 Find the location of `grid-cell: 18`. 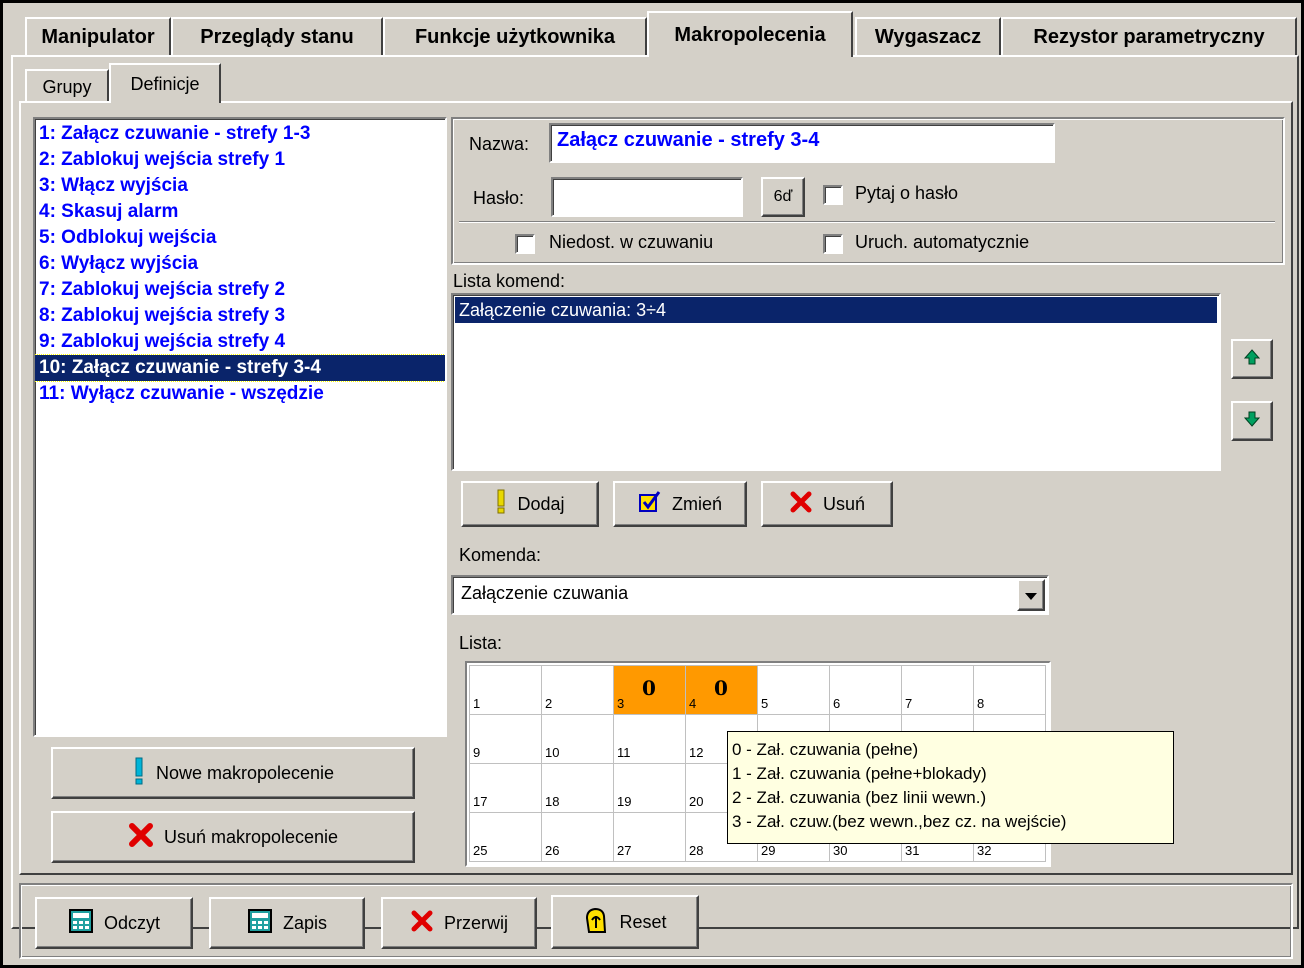

grid-cell: 18 is located at coordinates (577, 788).